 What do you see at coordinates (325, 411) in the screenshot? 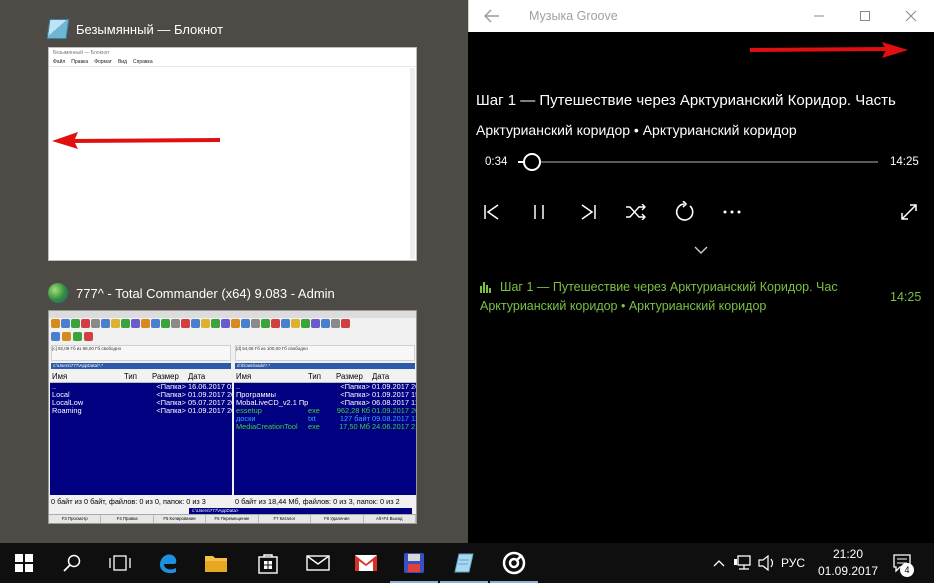
I see `table-row: essetup exe 962,28 Кб 01.09.2017 20` at bounding box center [325, 411].